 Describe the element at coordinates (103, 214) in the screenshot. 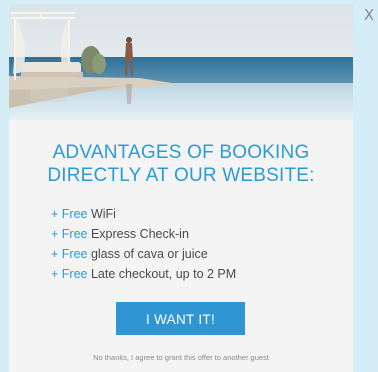

I see `benefit-text: WiFi` at that location.